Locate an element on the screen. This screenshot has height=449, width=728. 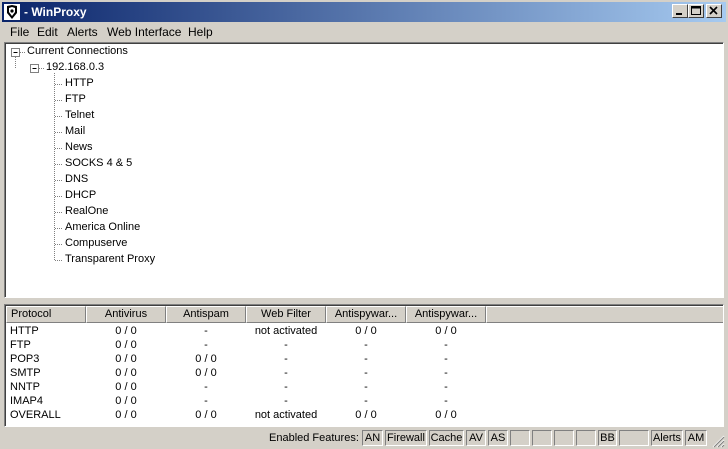
resize-grip-icon is located at coordinates (718, 441).